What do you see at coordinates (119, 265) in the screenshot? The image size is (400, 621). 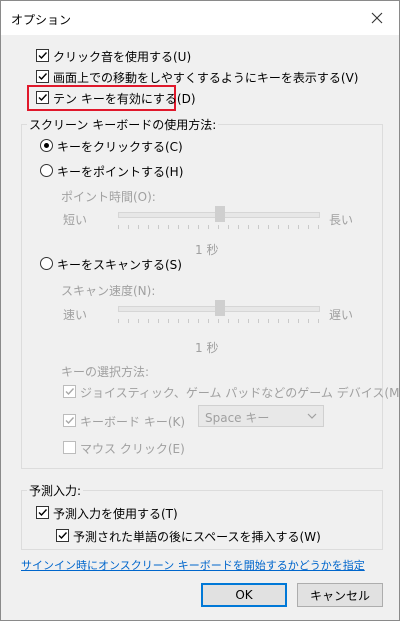 I see `scan-keys-label: キーをスキャンする(S)` at bounding box center [119, 265].